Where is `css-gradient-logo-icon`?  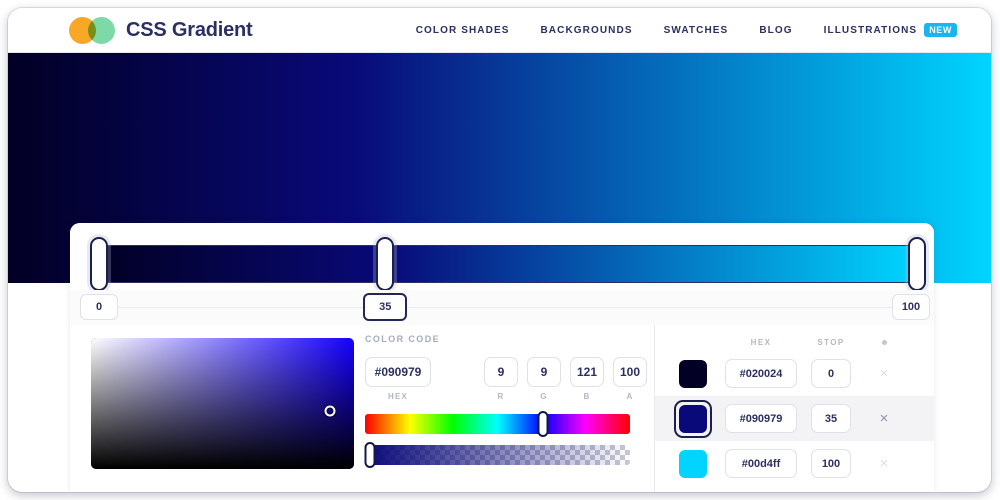 css-gradient-logo-icon is located at coordinates (92, 30).